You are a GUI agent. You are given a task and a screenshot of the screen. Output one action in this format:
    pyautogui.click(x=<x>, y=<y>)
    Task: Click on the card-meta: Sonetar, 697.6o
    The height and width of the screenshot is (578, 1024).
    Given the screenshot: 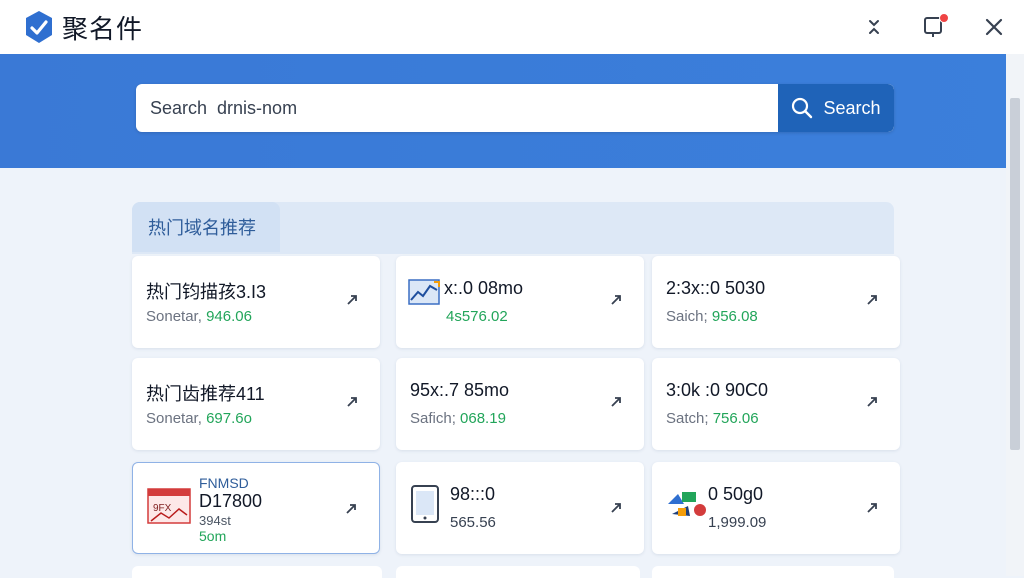 What is the action you would take?
    pyautogui.click(x=199, y=418)
    